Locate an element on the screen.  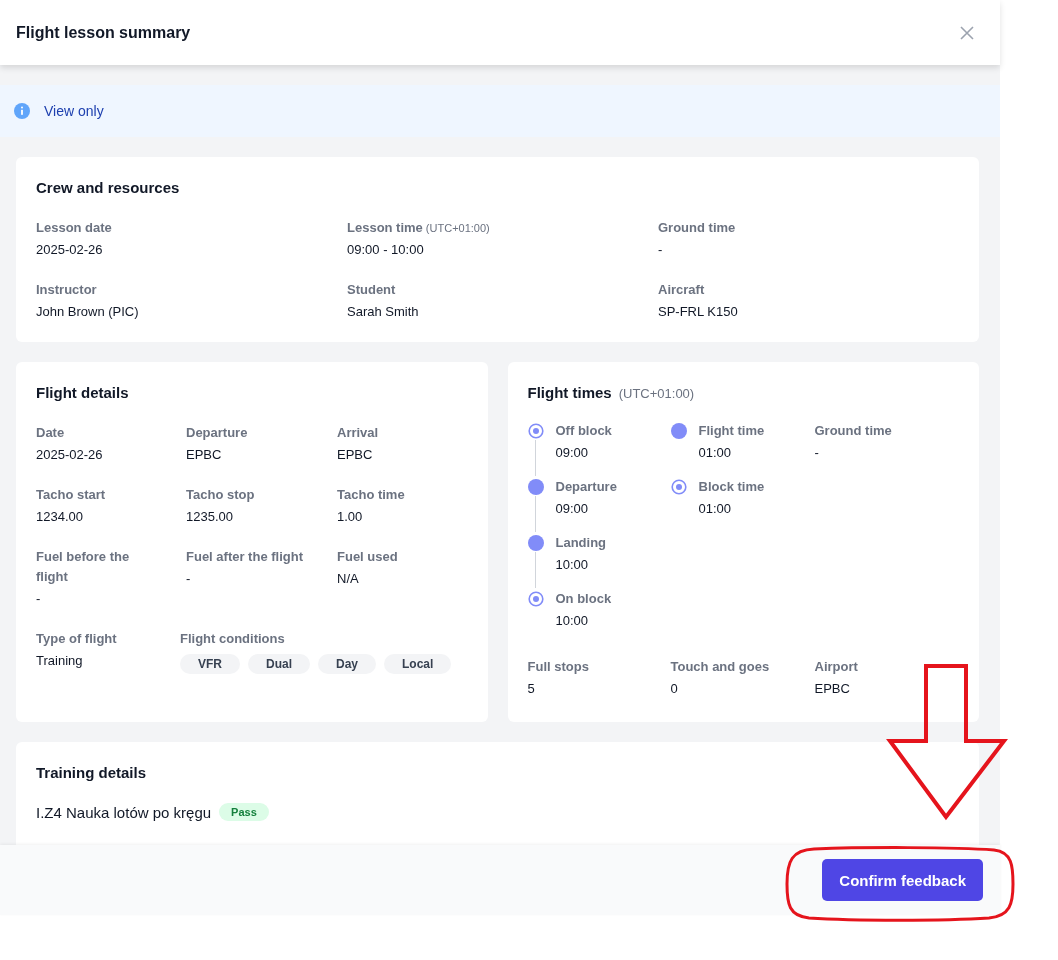
condition-tag: VFR is located at coordinates (210, 664).